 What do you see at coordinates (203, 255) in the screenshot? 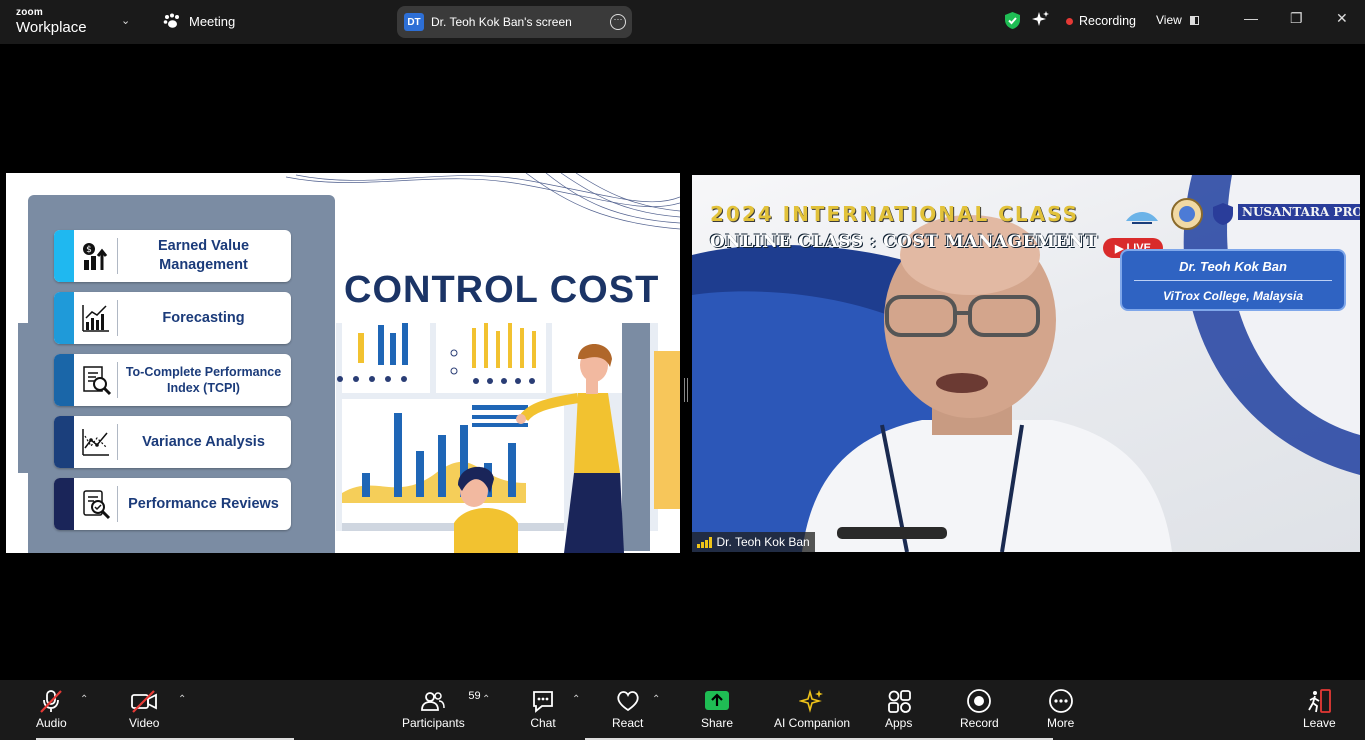
I see `topic-label: Earned Value Management` at bounding box center [203, 255].